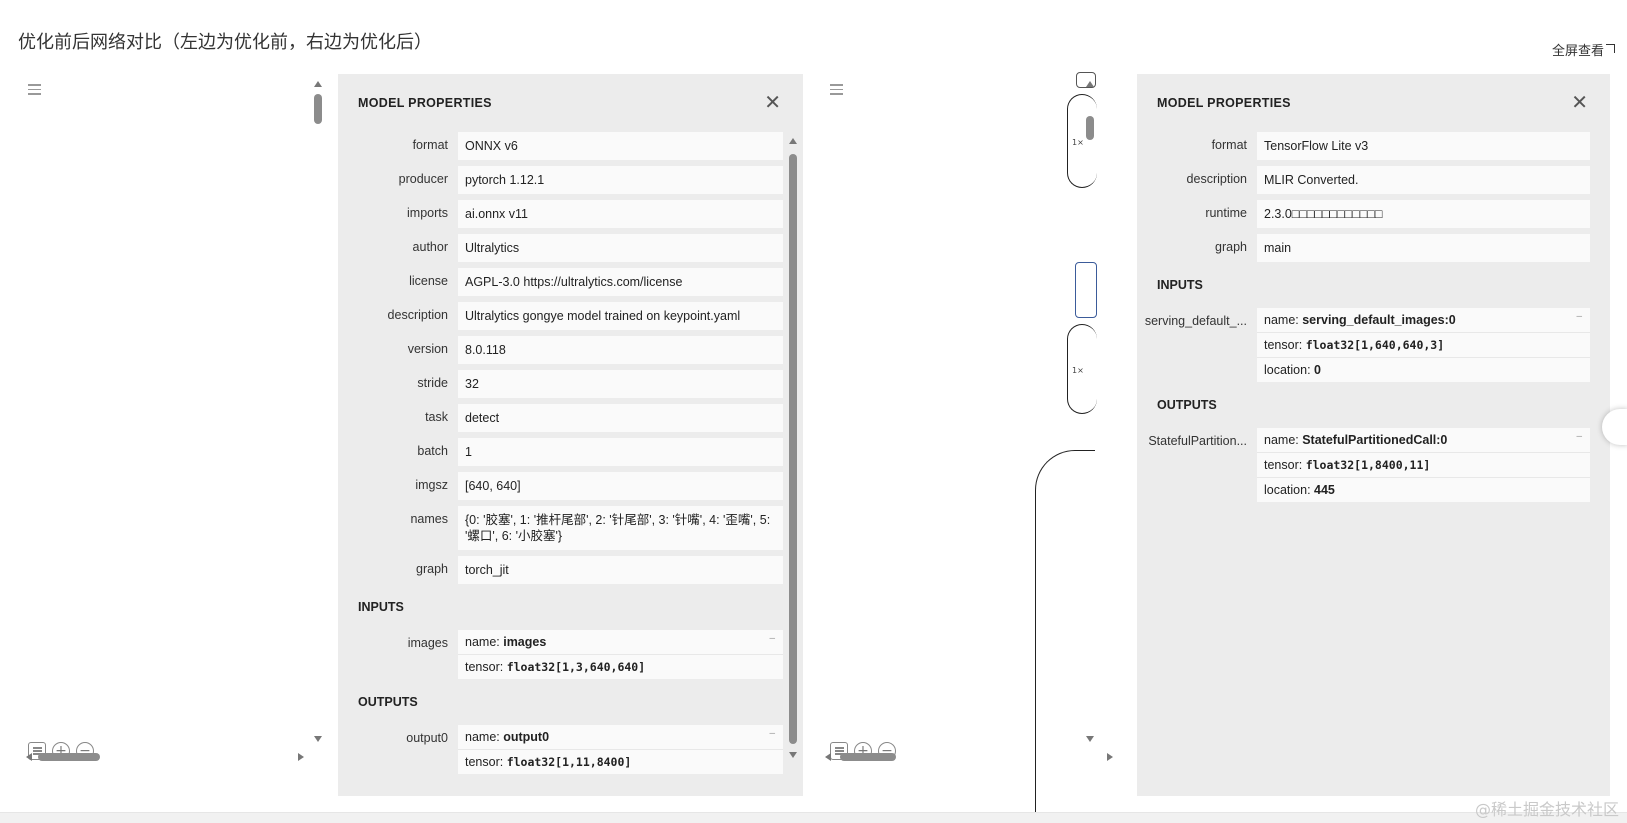 Image resolution: width=1627 pixels, height=823 pixels. Describe the element at coordinates (1375, 440) in the screenshot. I see `io-name-value: StatefulPartitionedCall:0` at that location.